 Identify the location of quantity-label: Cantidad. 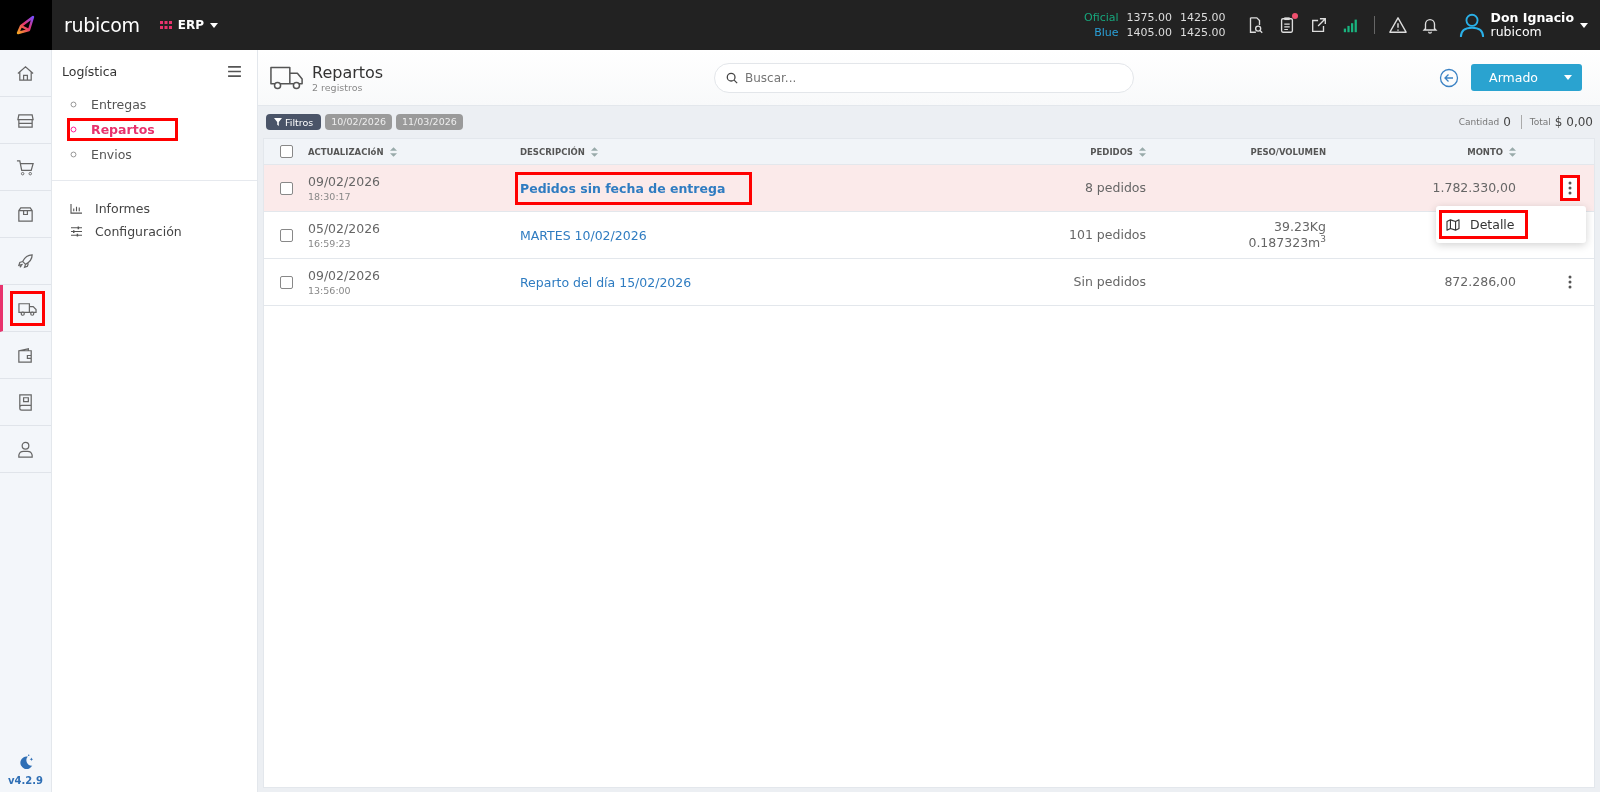
(1479, 122).